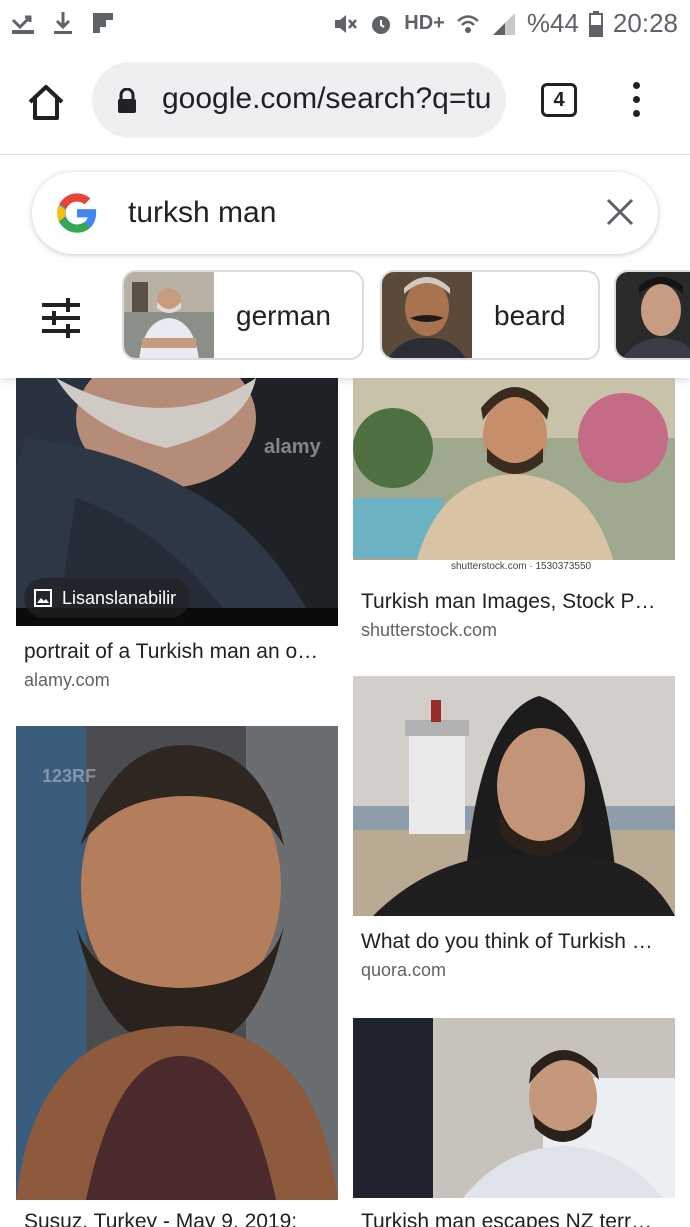 The height and width of the screenshot is (1227, 690). I want to click on lock-icon, so click(127, 100).